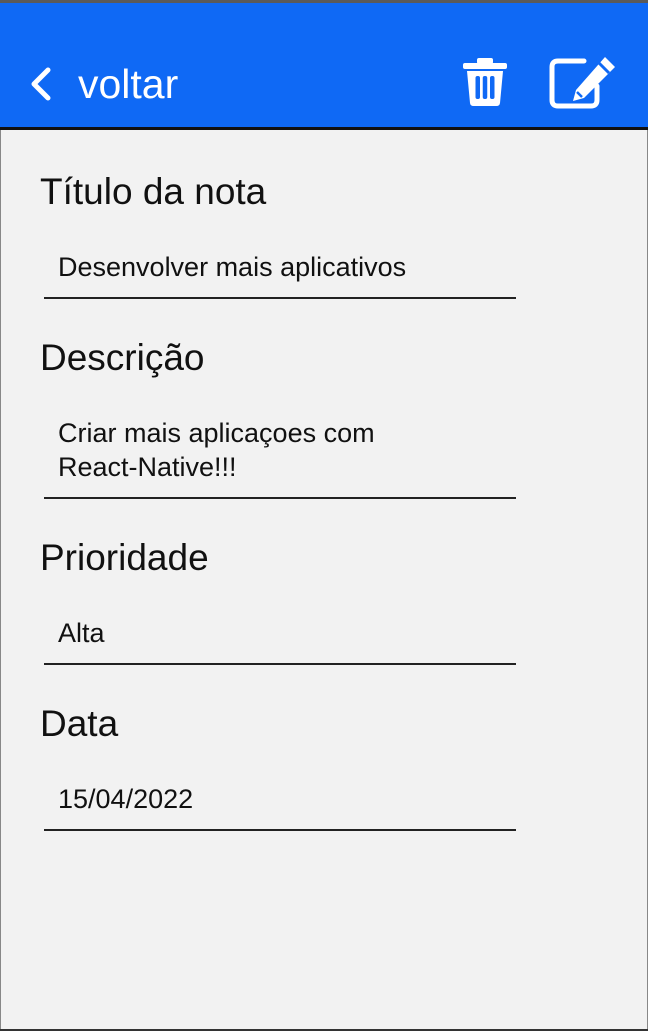 This screenshot has width=648, height=1031. Describe the element at coordinates (153, 191) in the screenshot. I see `title-label: Título da nota` at that location.